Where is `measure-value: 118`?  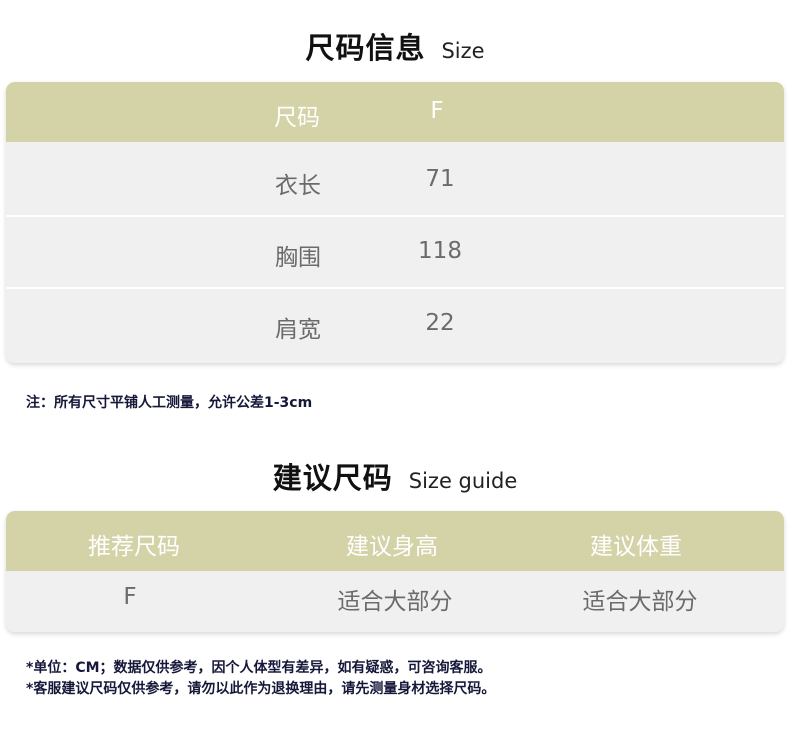
measure-value: 118 is located at coordinates (440, 251).